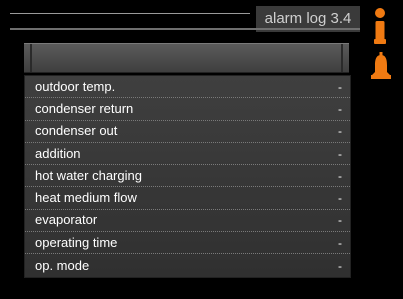  What do you see at coordinates (187, 109) in the screenshot?
I see `list-item-condenser-return: condenser return -` at bounding box center [187, 109].